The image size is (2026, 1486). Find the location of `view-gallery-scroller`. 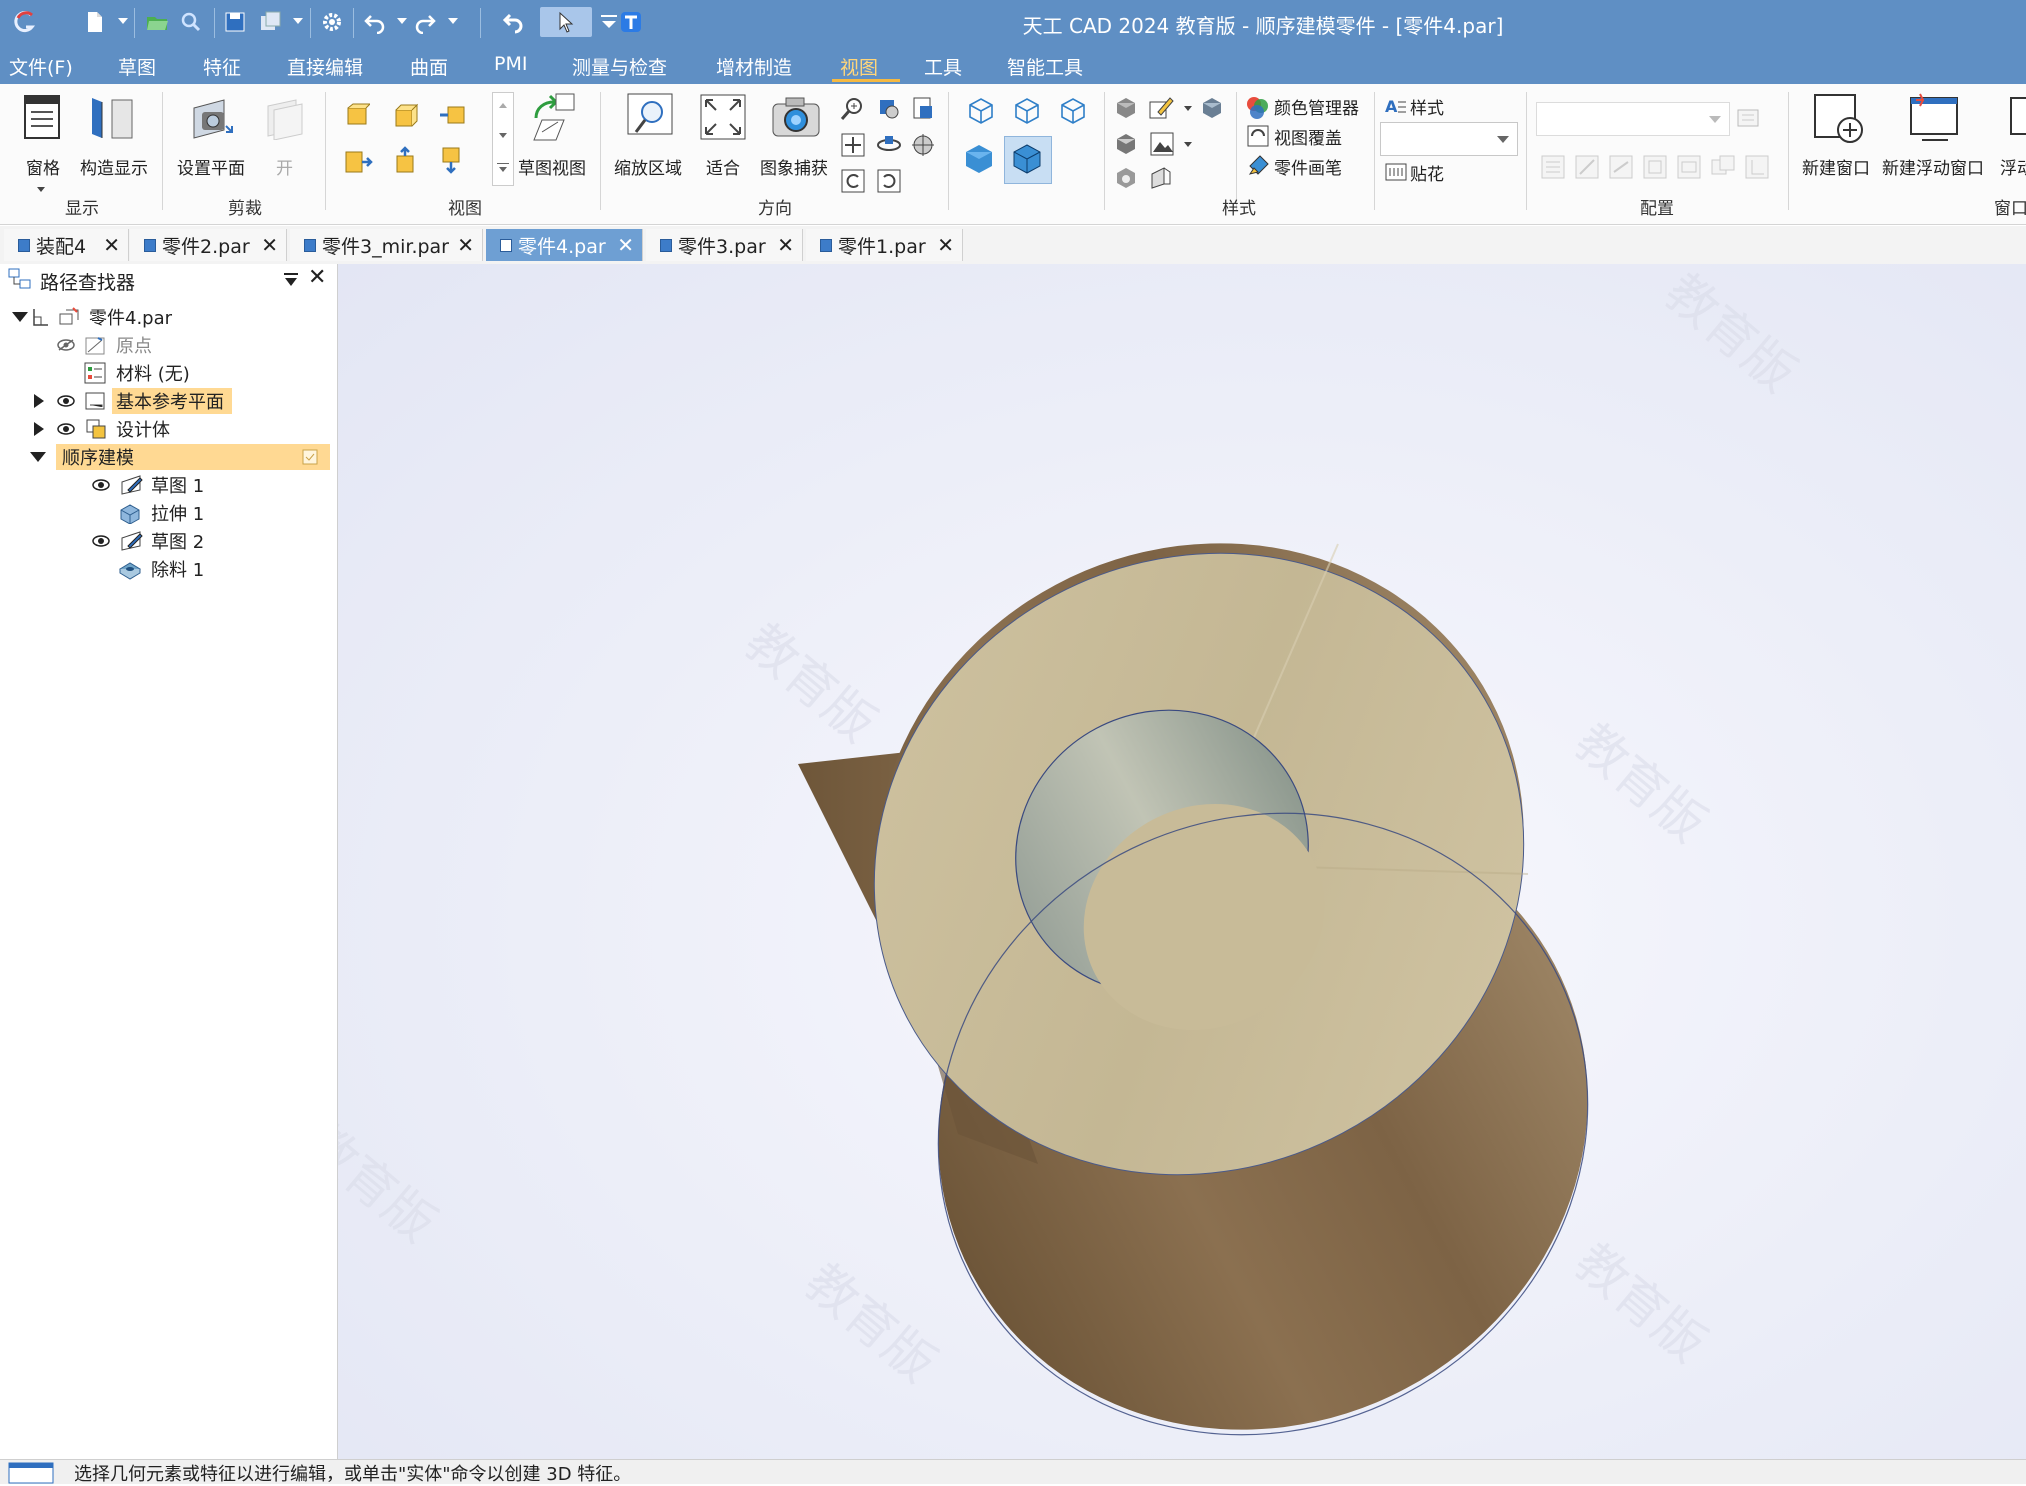

view-gallery-scroller is located at coordinates (503, 139).